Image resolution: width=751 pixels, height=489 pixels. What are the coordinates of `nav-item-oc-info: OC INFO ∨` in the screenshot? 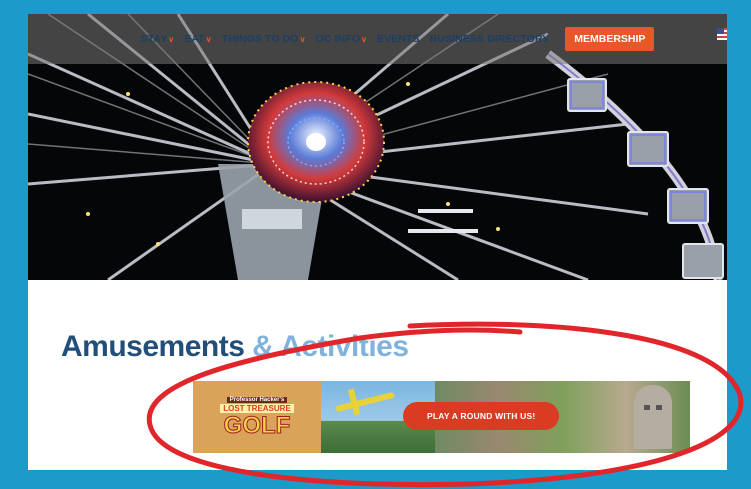 It's located at (341, 39).